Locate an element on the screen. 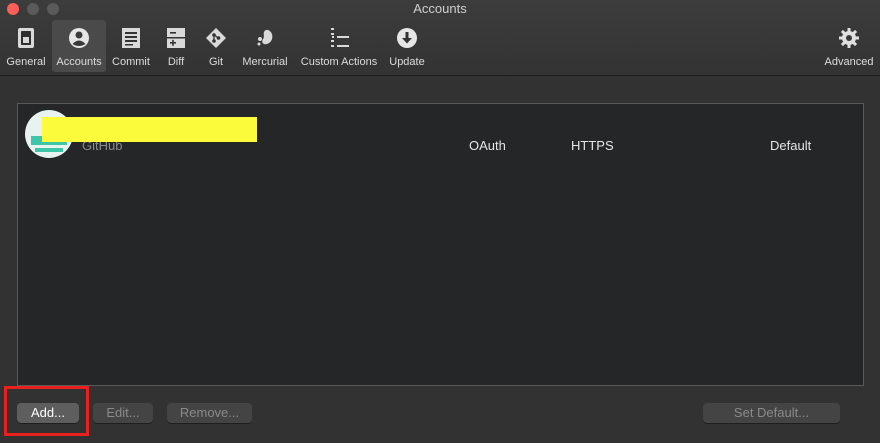 The image size is (880, 443). general-switch-icon is located at coordinates (26, 38).